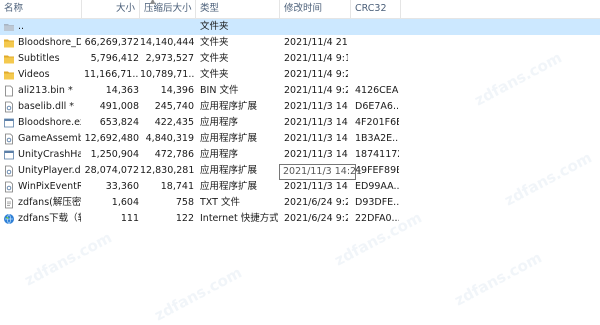  Describe the element at coordinates (320, 172) in the screenshot. I see `date-tooltip: 2021/11/3 14:21` at that location.